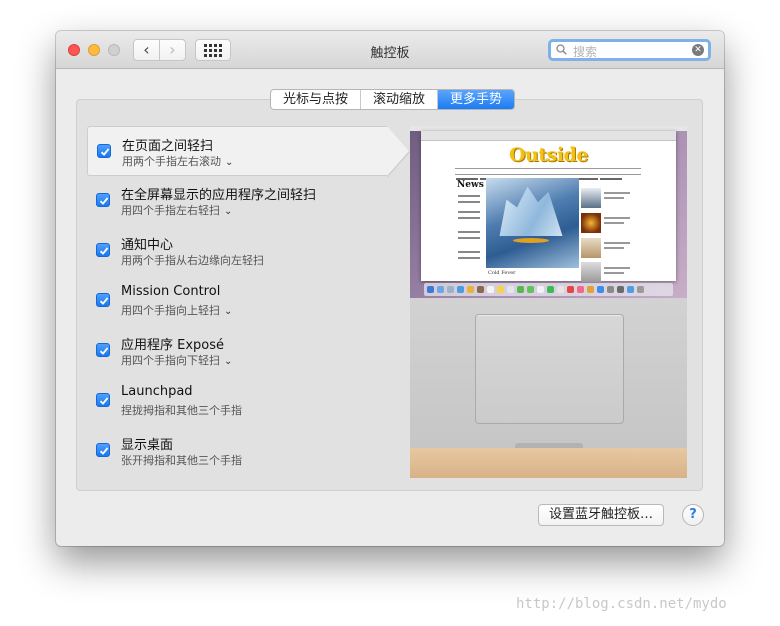  What do you see at coordinates (470, 185) in the screenshot?
I see `preview-news-heading: News` at bounding box center [470, 185].